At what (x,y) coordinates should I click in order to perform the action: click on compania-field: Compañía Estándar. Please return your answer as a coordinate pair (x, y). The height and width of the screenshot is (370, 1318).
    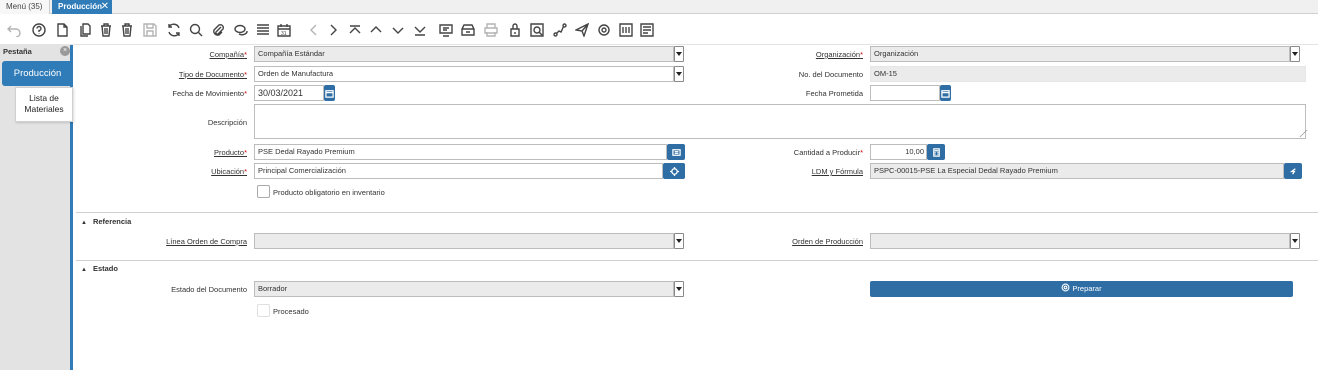
    Looking at the image, I should click on (464, 54).